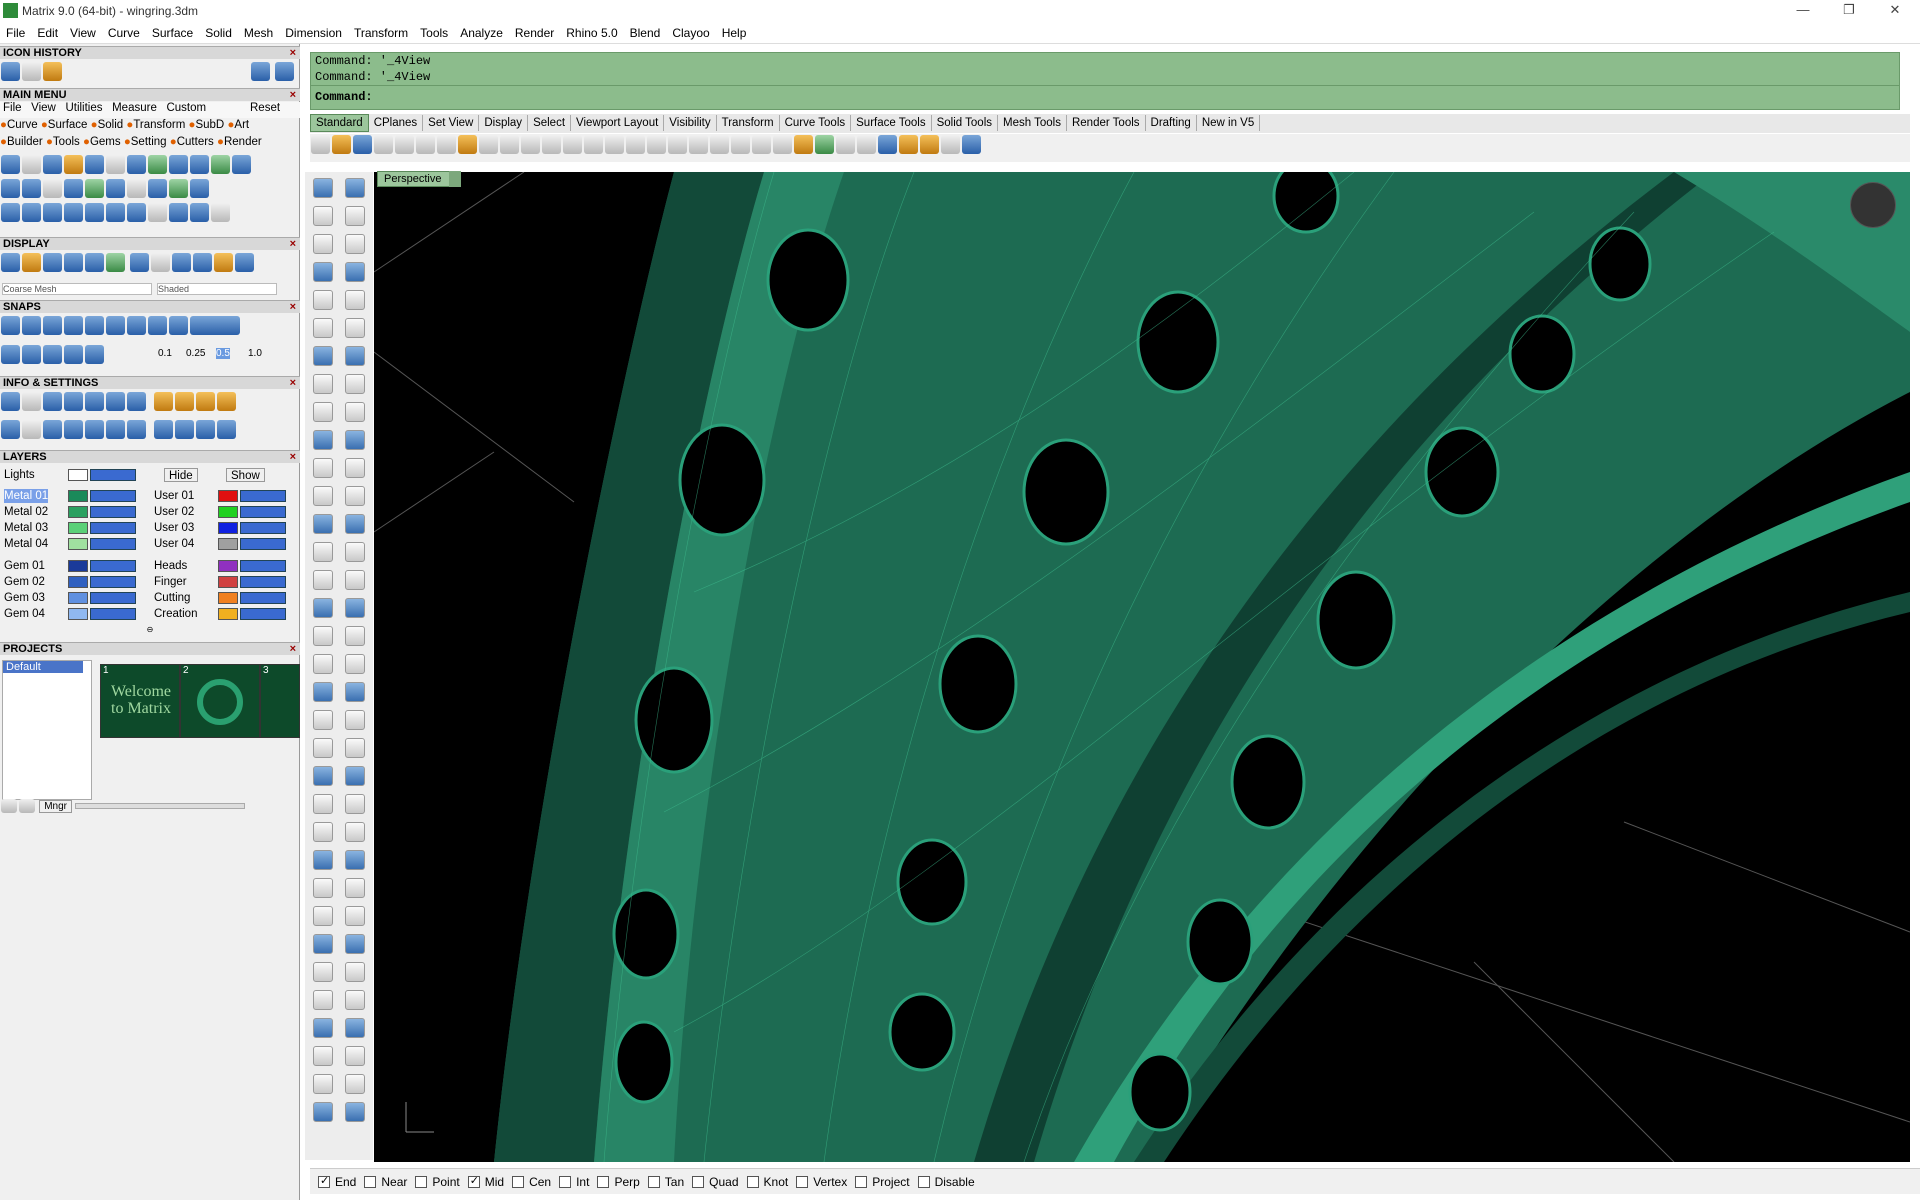 This screenshot has height=1200, width=1920. Describe the element at coordinates (83, 31) in the screenshot. I see `menu-view: View` at that location.